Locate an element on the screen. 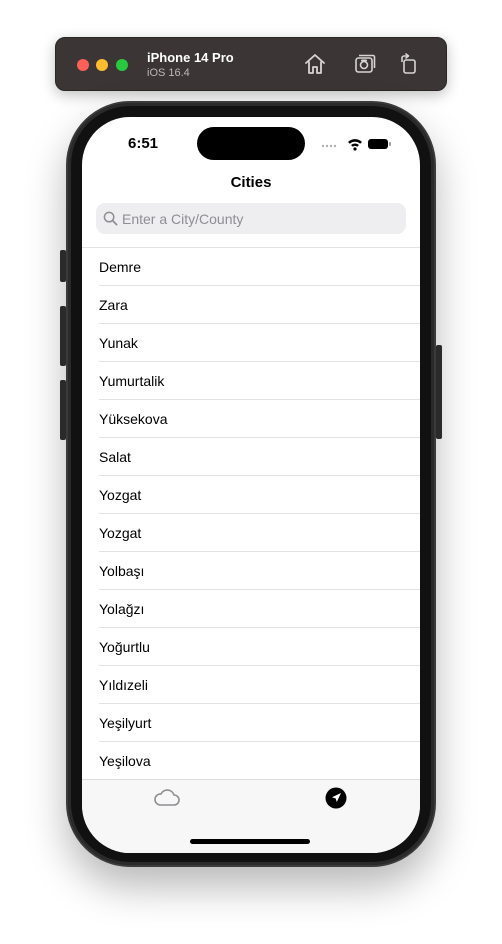 The image size is (502, 944). city-name: Yeşilova is located at coordinates (125, 761).